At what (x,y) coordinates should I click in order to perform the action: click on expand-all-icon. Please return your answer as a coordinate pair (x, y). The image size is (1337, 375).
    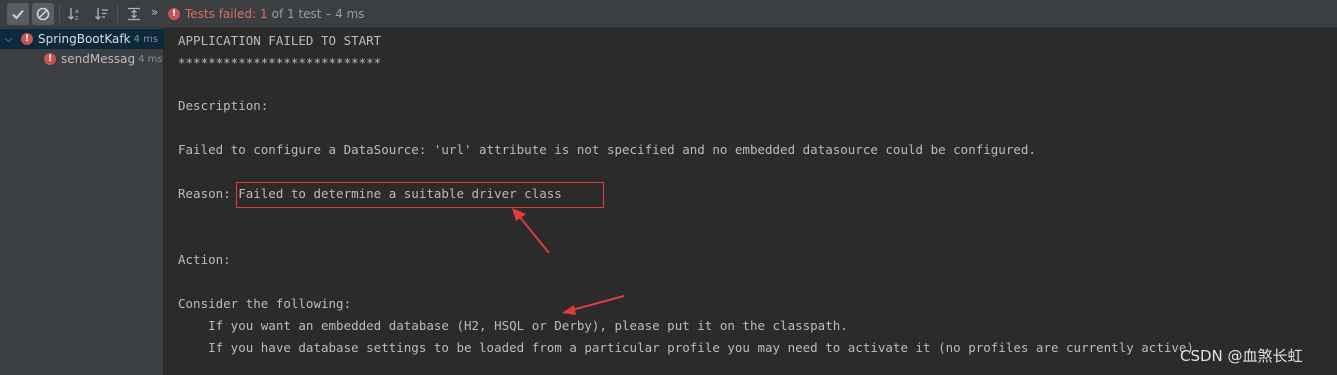
    Looking at the image, I should click on (134, 14).